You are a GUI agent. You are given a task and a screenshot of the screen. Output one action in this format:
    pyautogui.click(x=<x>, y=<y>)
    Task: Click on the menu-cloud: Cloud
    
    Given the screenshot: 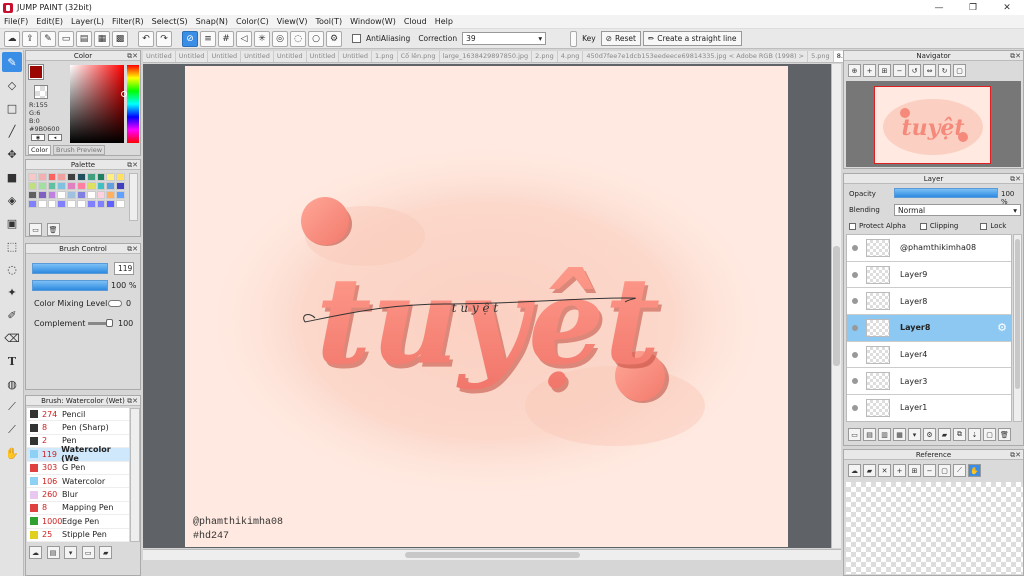 What is the action you would take?
    pyautogui.click(x=415, y=21)
    